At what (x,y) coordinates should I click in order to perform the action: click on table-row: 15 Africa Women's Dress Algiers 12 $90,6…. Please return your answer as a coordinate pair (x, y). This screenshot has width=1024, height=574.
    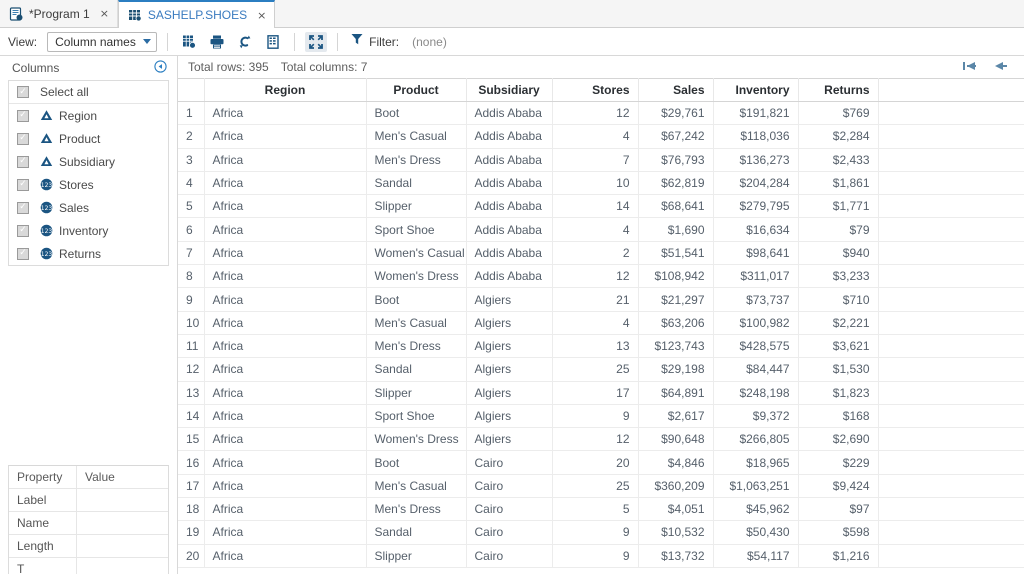
    Looking at the image, I should click on (601, 439).